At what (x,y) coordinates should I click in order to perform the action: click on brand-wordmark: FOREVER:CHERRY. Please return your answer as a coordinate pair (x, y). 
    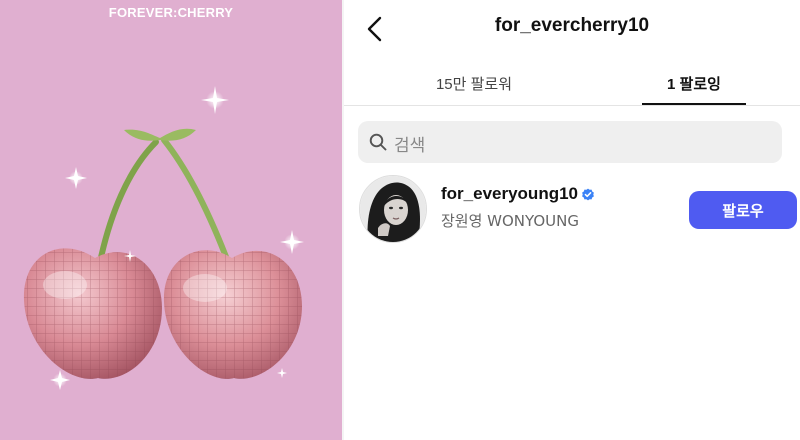
    Looking at the image, I should click on (171, 12).